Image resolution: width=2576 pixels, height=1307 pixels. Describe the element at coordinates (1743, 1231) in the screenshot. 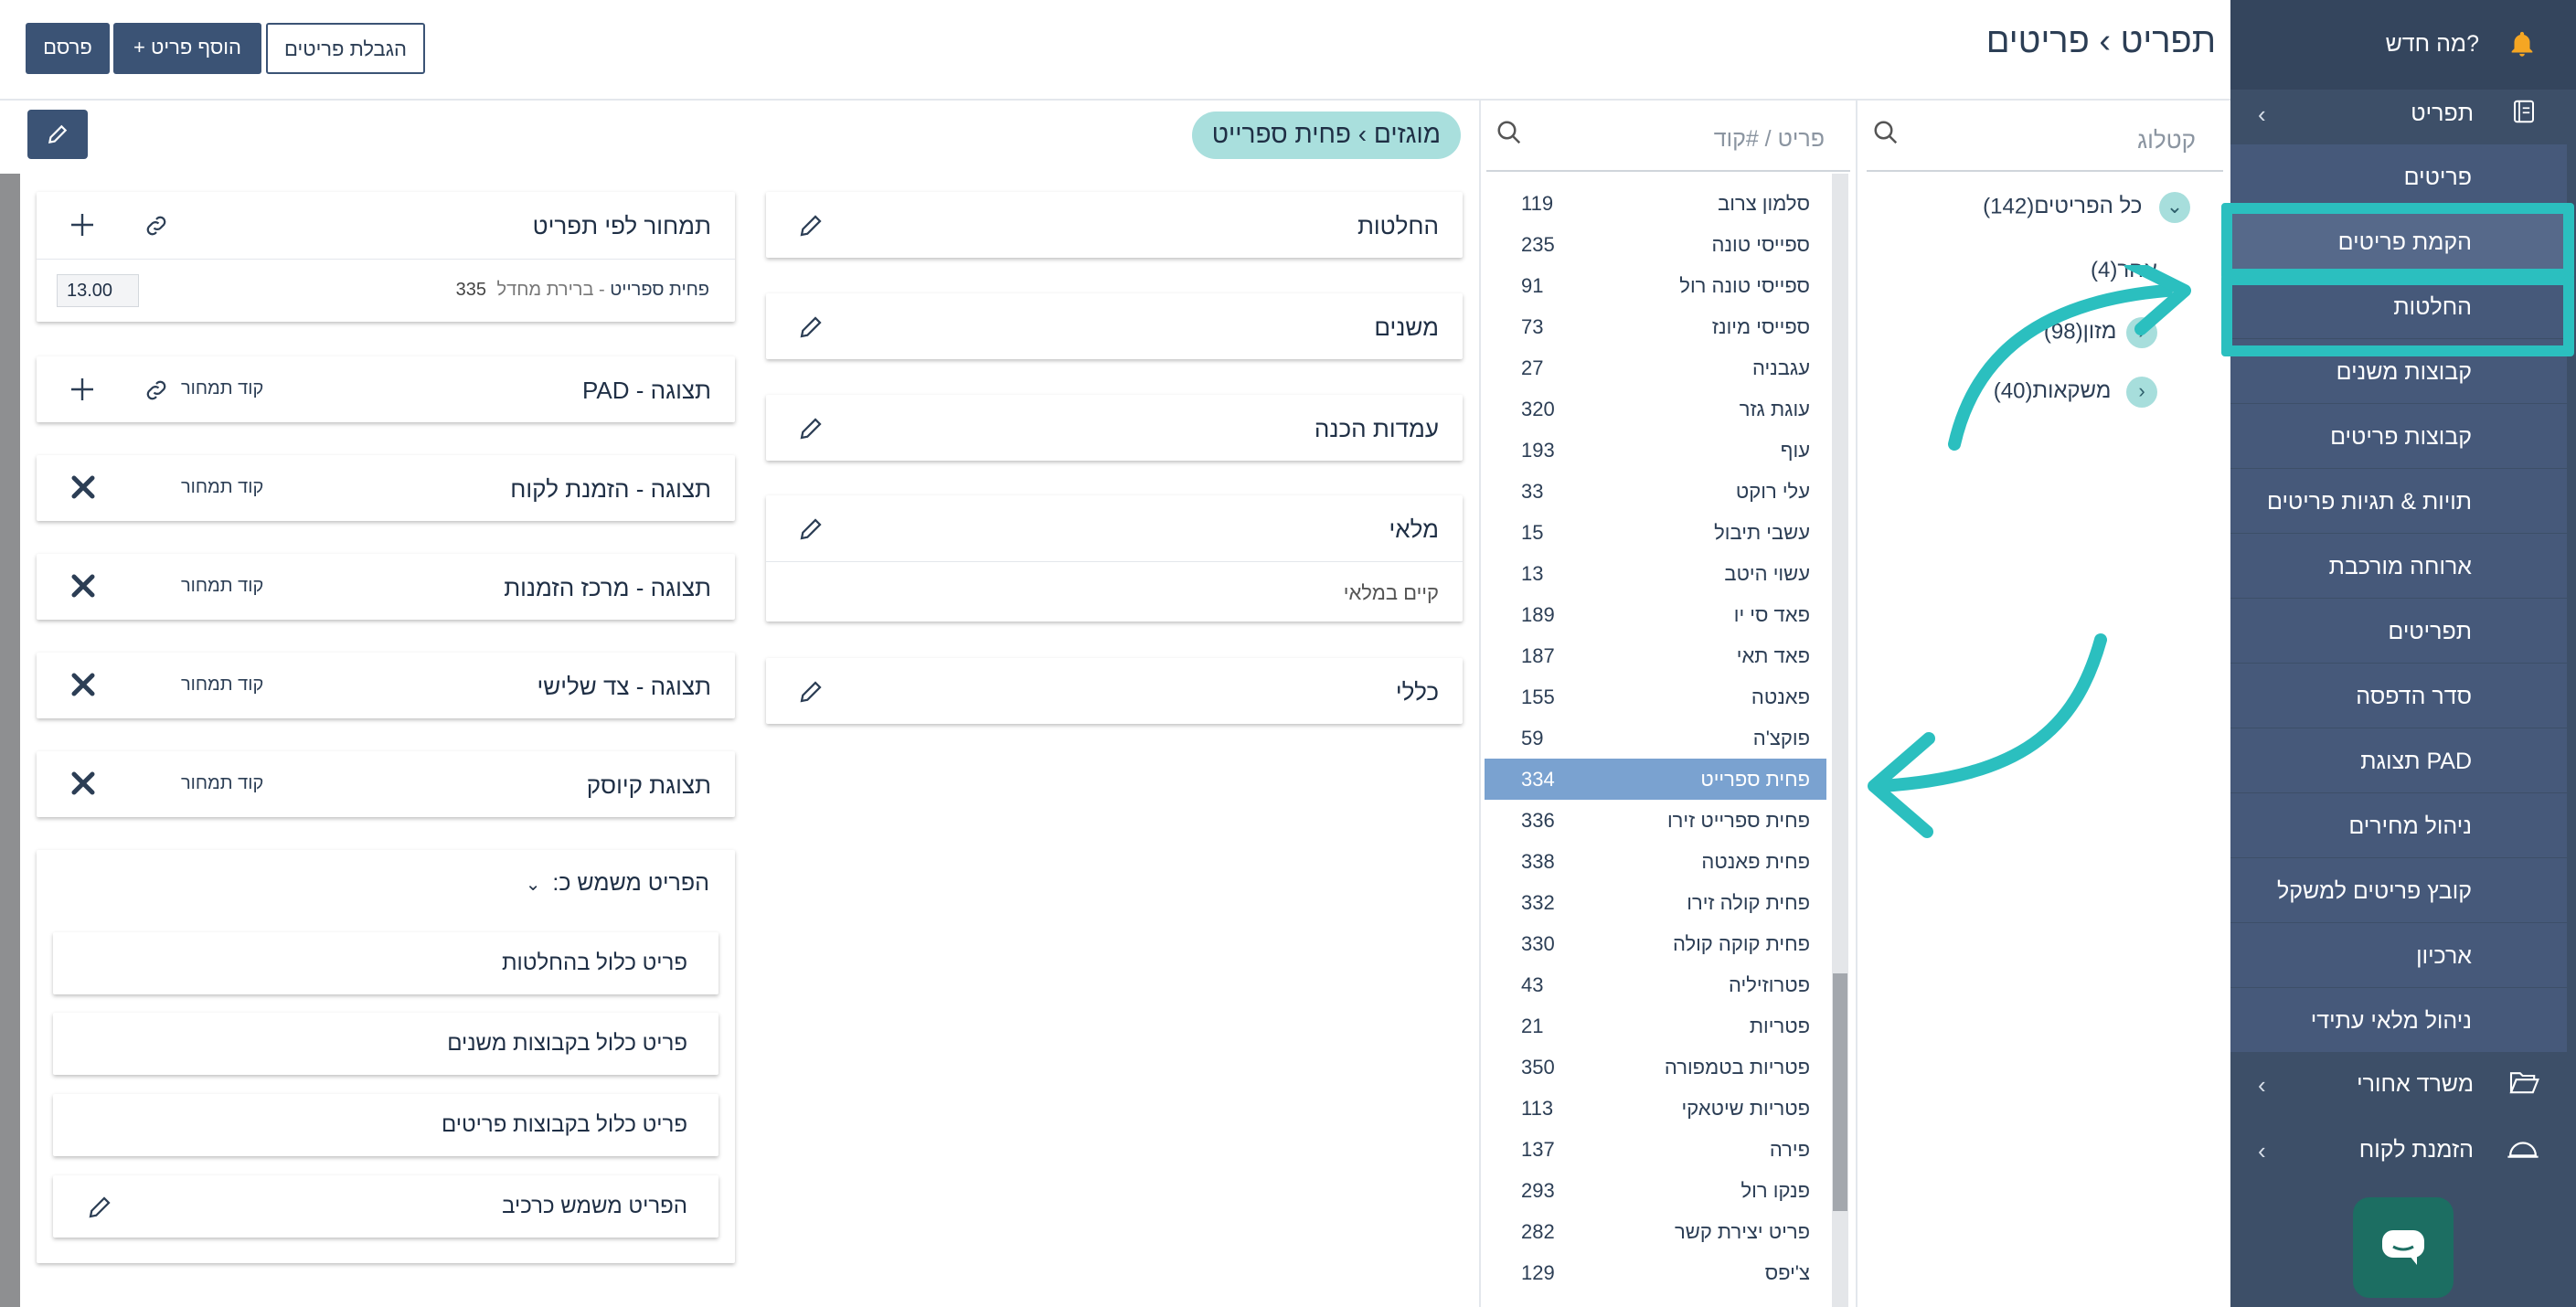

I see `item-name: פריט יצירת קשר` at that location.